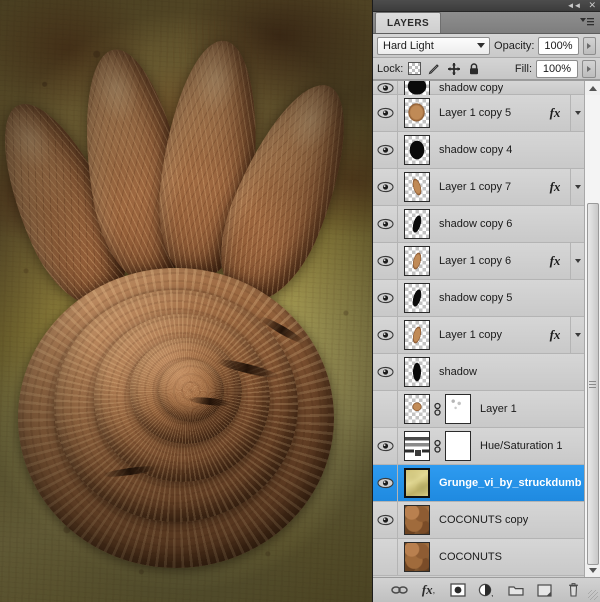  Describe the element at coordinates (523, 68) in the screenshot. I see `fill-label: Fill:` at that location.